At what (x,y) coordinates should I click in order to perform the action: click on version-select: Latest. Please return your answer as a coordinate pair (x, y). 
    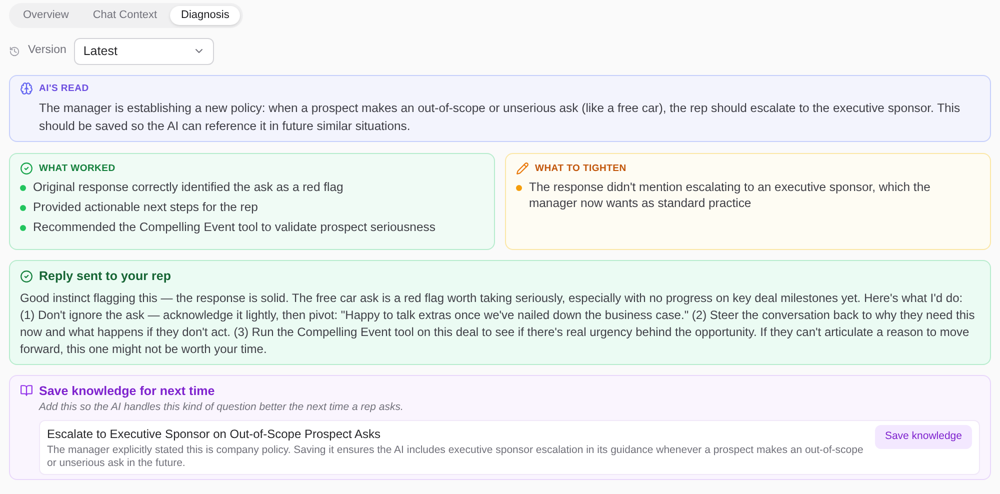
    Looking at the image, I should click on (144, 51).